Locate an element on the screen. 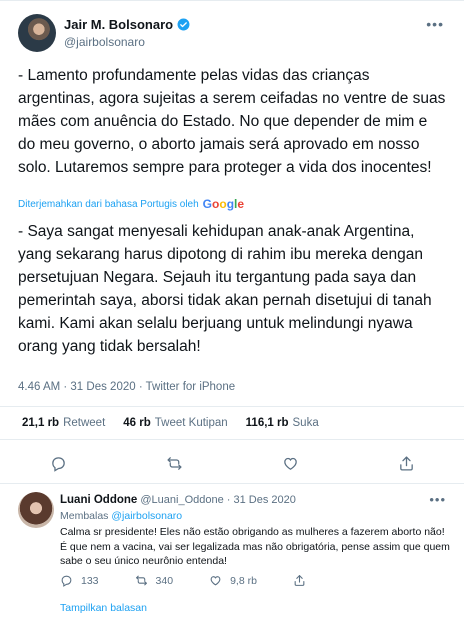 This screenshot has width=464, height=621. reply-reply-count: 133 is located at coordinates (90, 580).